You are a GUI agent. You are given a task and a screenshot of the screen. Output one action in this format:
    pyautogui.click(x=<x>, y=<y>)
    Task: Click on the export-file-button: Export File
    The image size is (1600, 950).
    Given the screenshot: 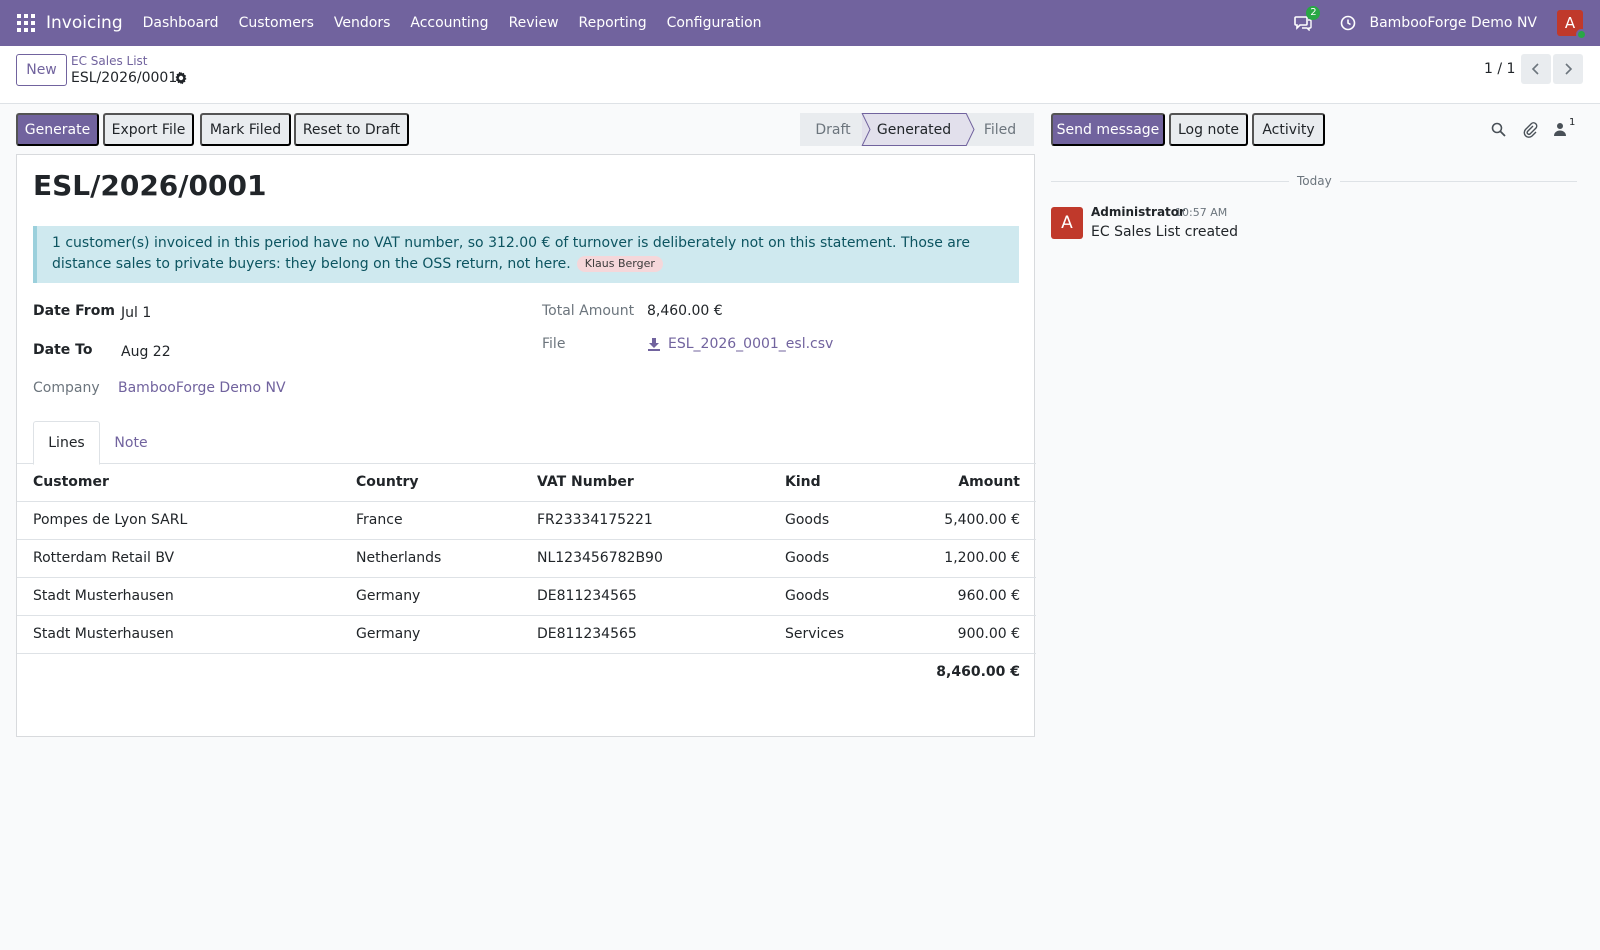 What is the action you would take?
    pyautogui.click(x=148, y=129)
    